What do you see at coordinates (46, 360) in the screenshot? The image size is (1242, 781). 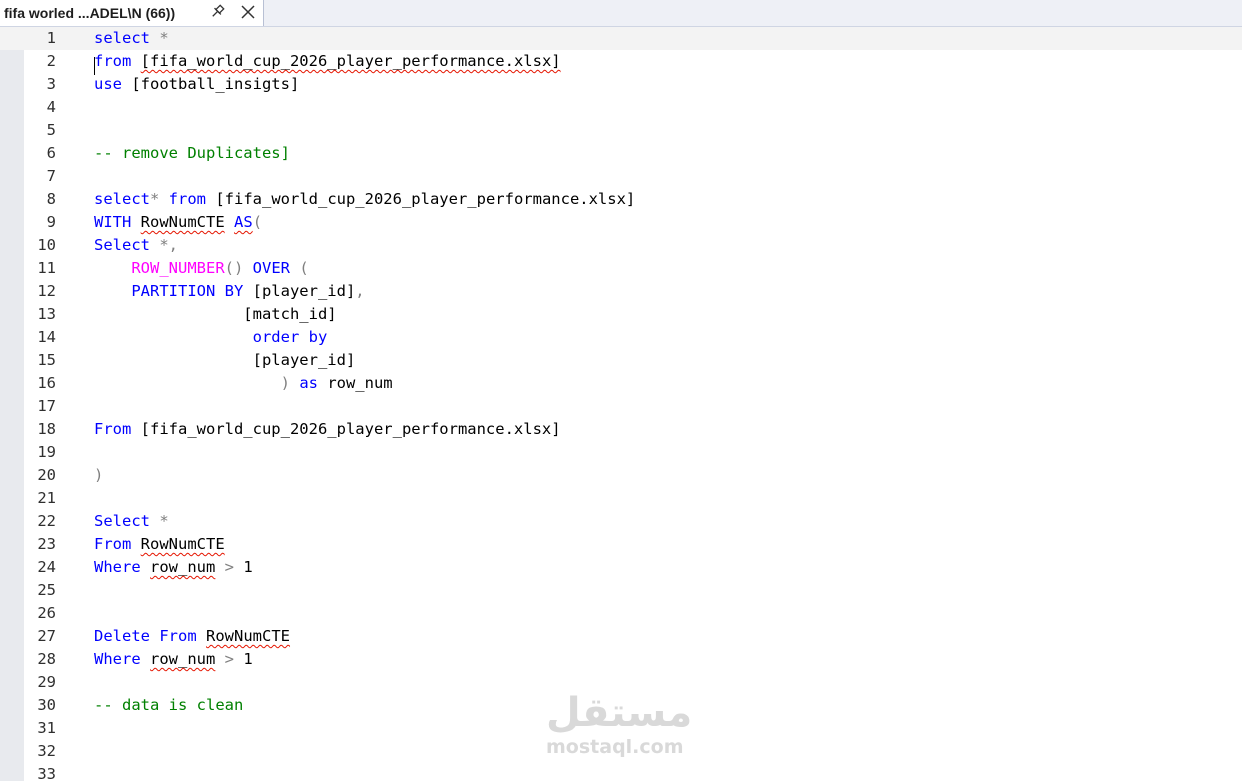 I see `line-number: 15` at bounding box center [46, 360].